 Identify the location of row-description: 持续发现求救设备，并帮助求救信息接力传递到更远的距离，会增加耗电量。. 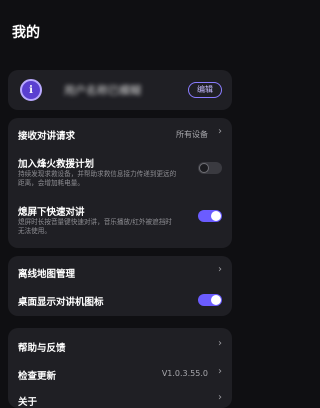
(97, 178).